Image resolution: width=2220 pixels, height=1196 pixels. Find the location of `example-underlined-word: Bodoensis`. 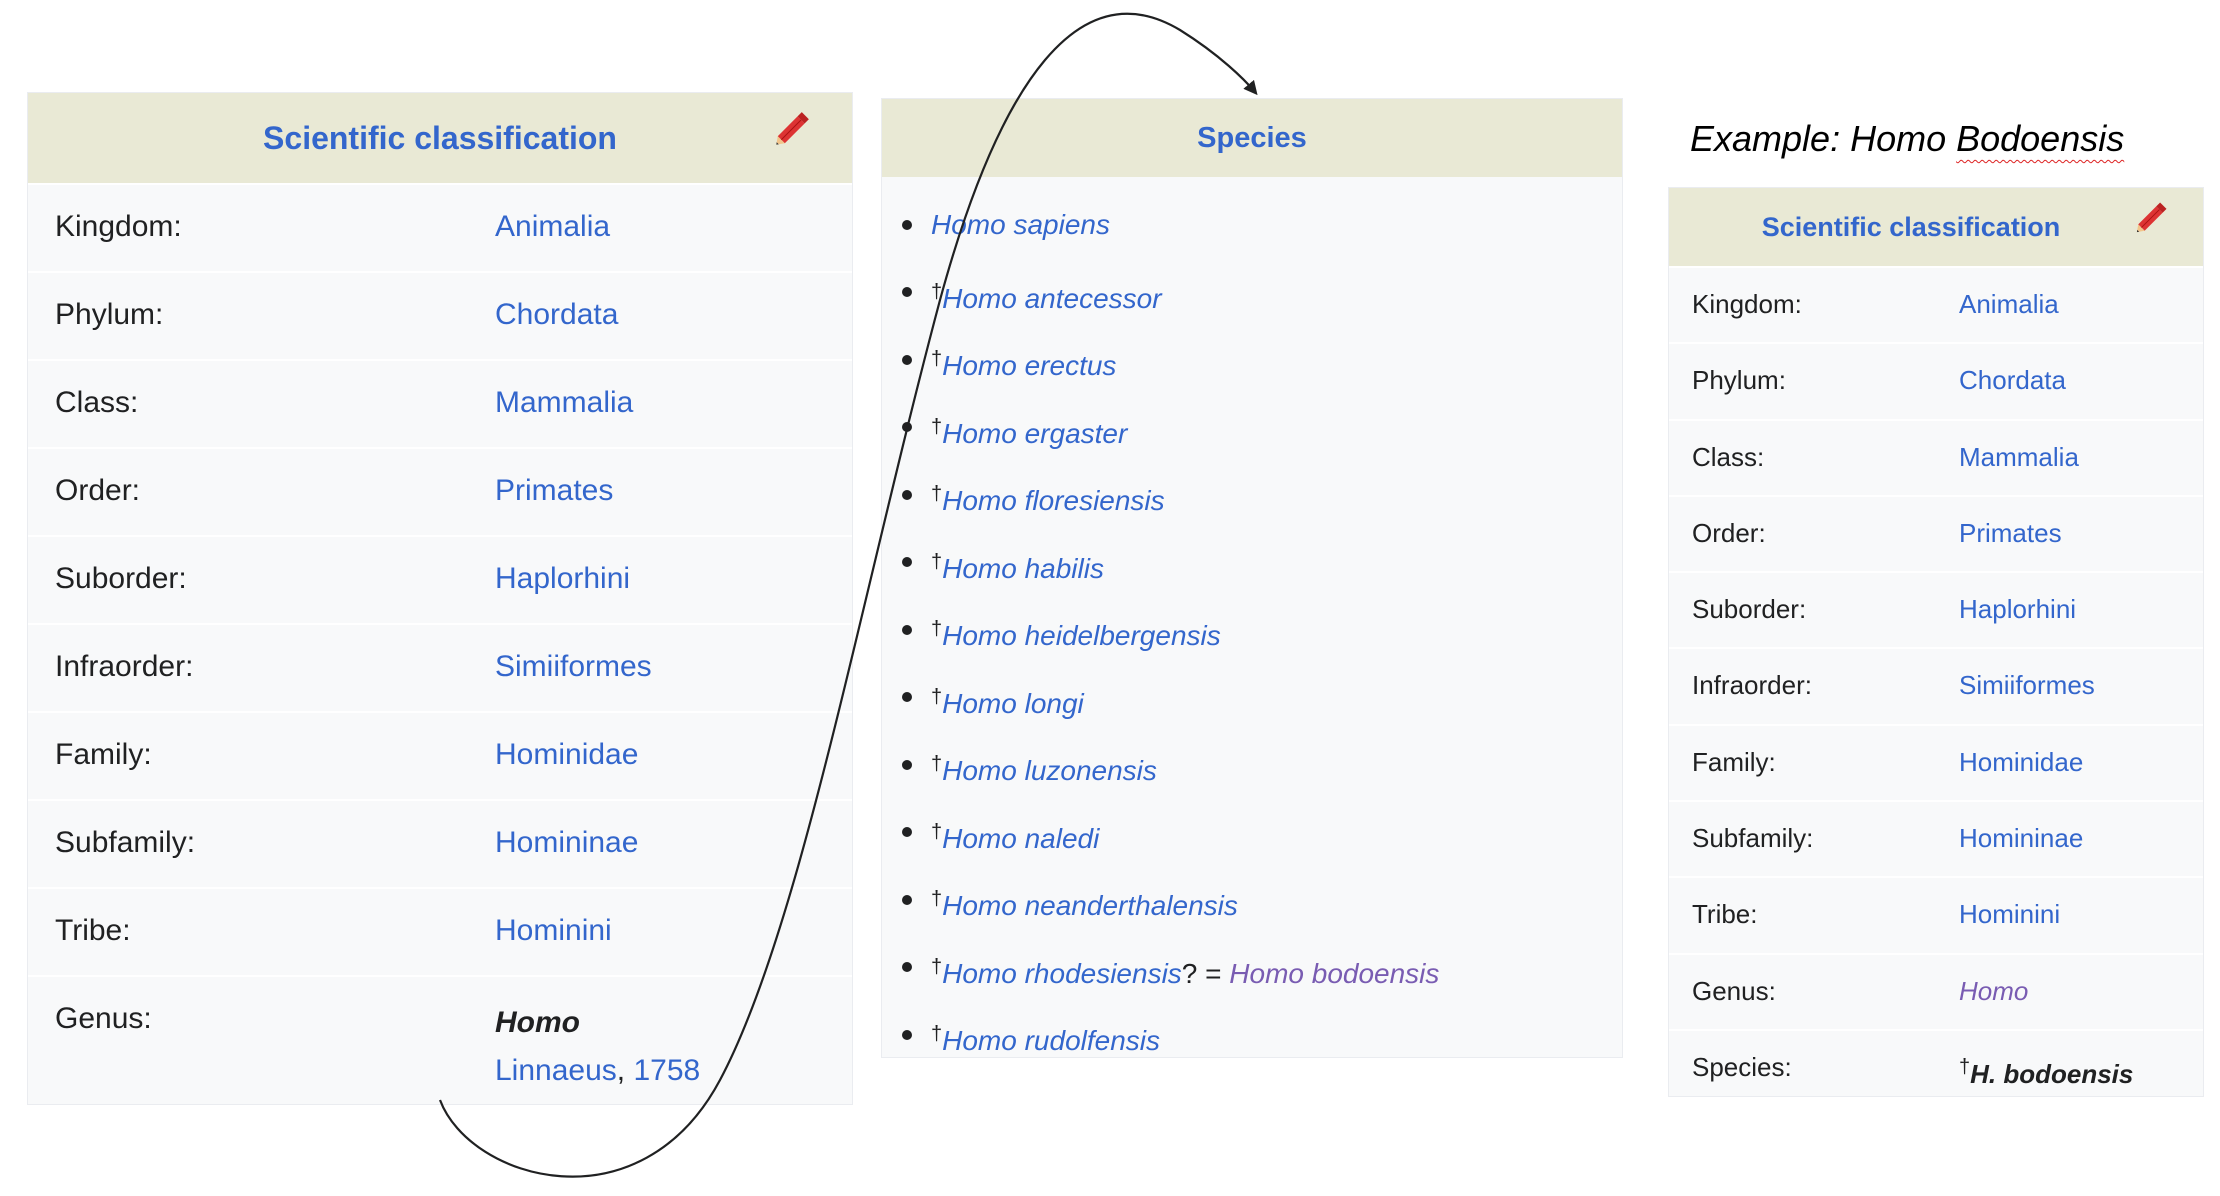

example-underlined-word: Bodoensis is located at coordinates (2040, 138).